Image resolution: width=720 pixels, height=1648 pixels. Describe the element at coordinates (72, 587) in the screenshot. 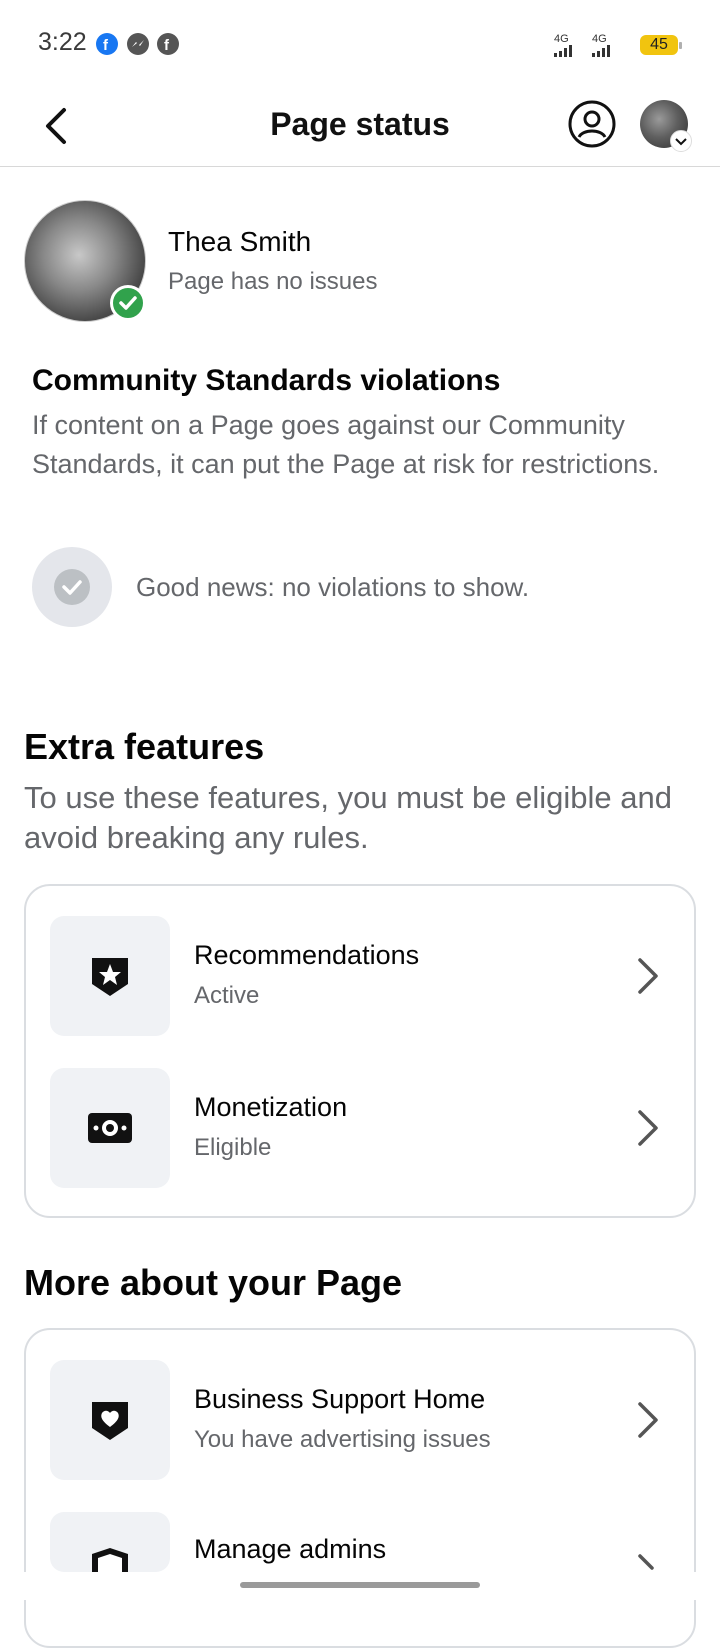

I see `check-icon` at that location.